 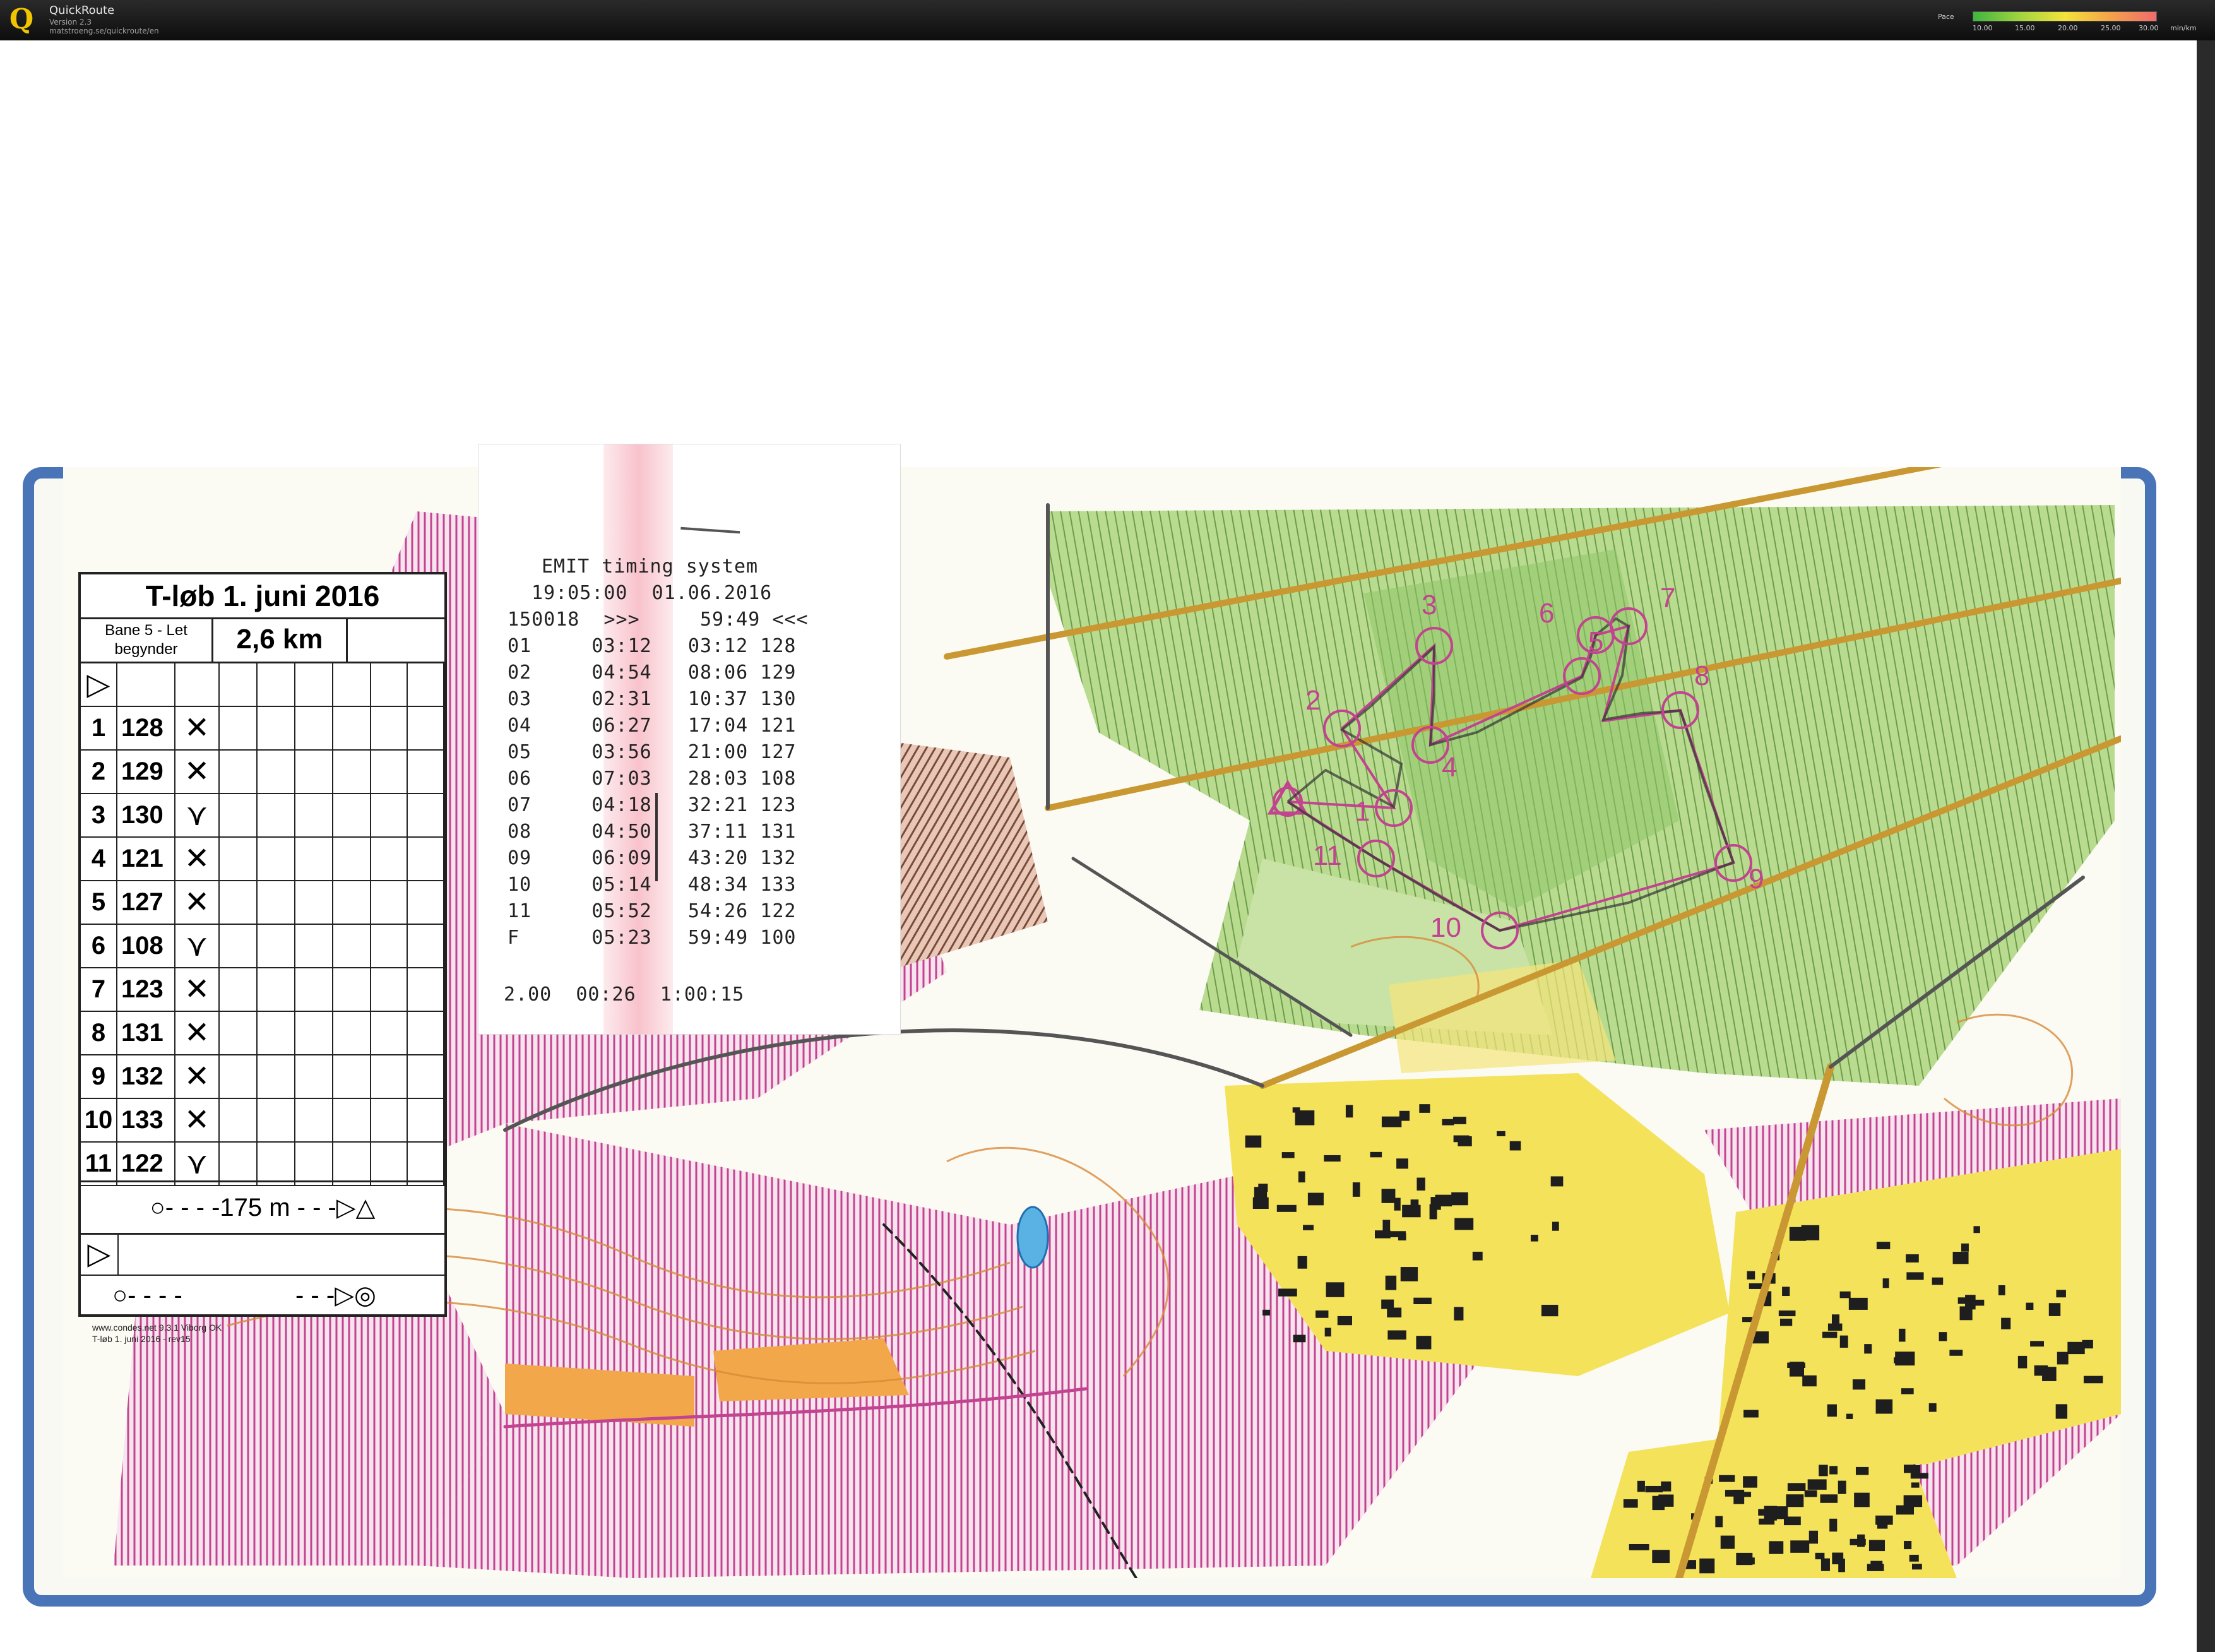 What do you see at coordinates (280, 639) in the screenshot?
I see `course-length: 2,6 km` at bounding box center [280, 639].